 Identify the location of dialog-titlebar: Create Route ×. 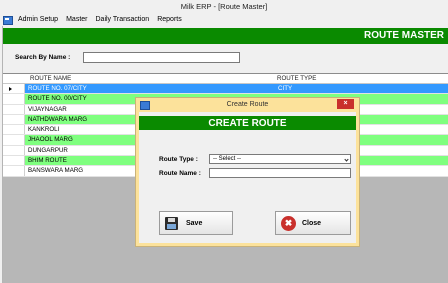
(247, 105).